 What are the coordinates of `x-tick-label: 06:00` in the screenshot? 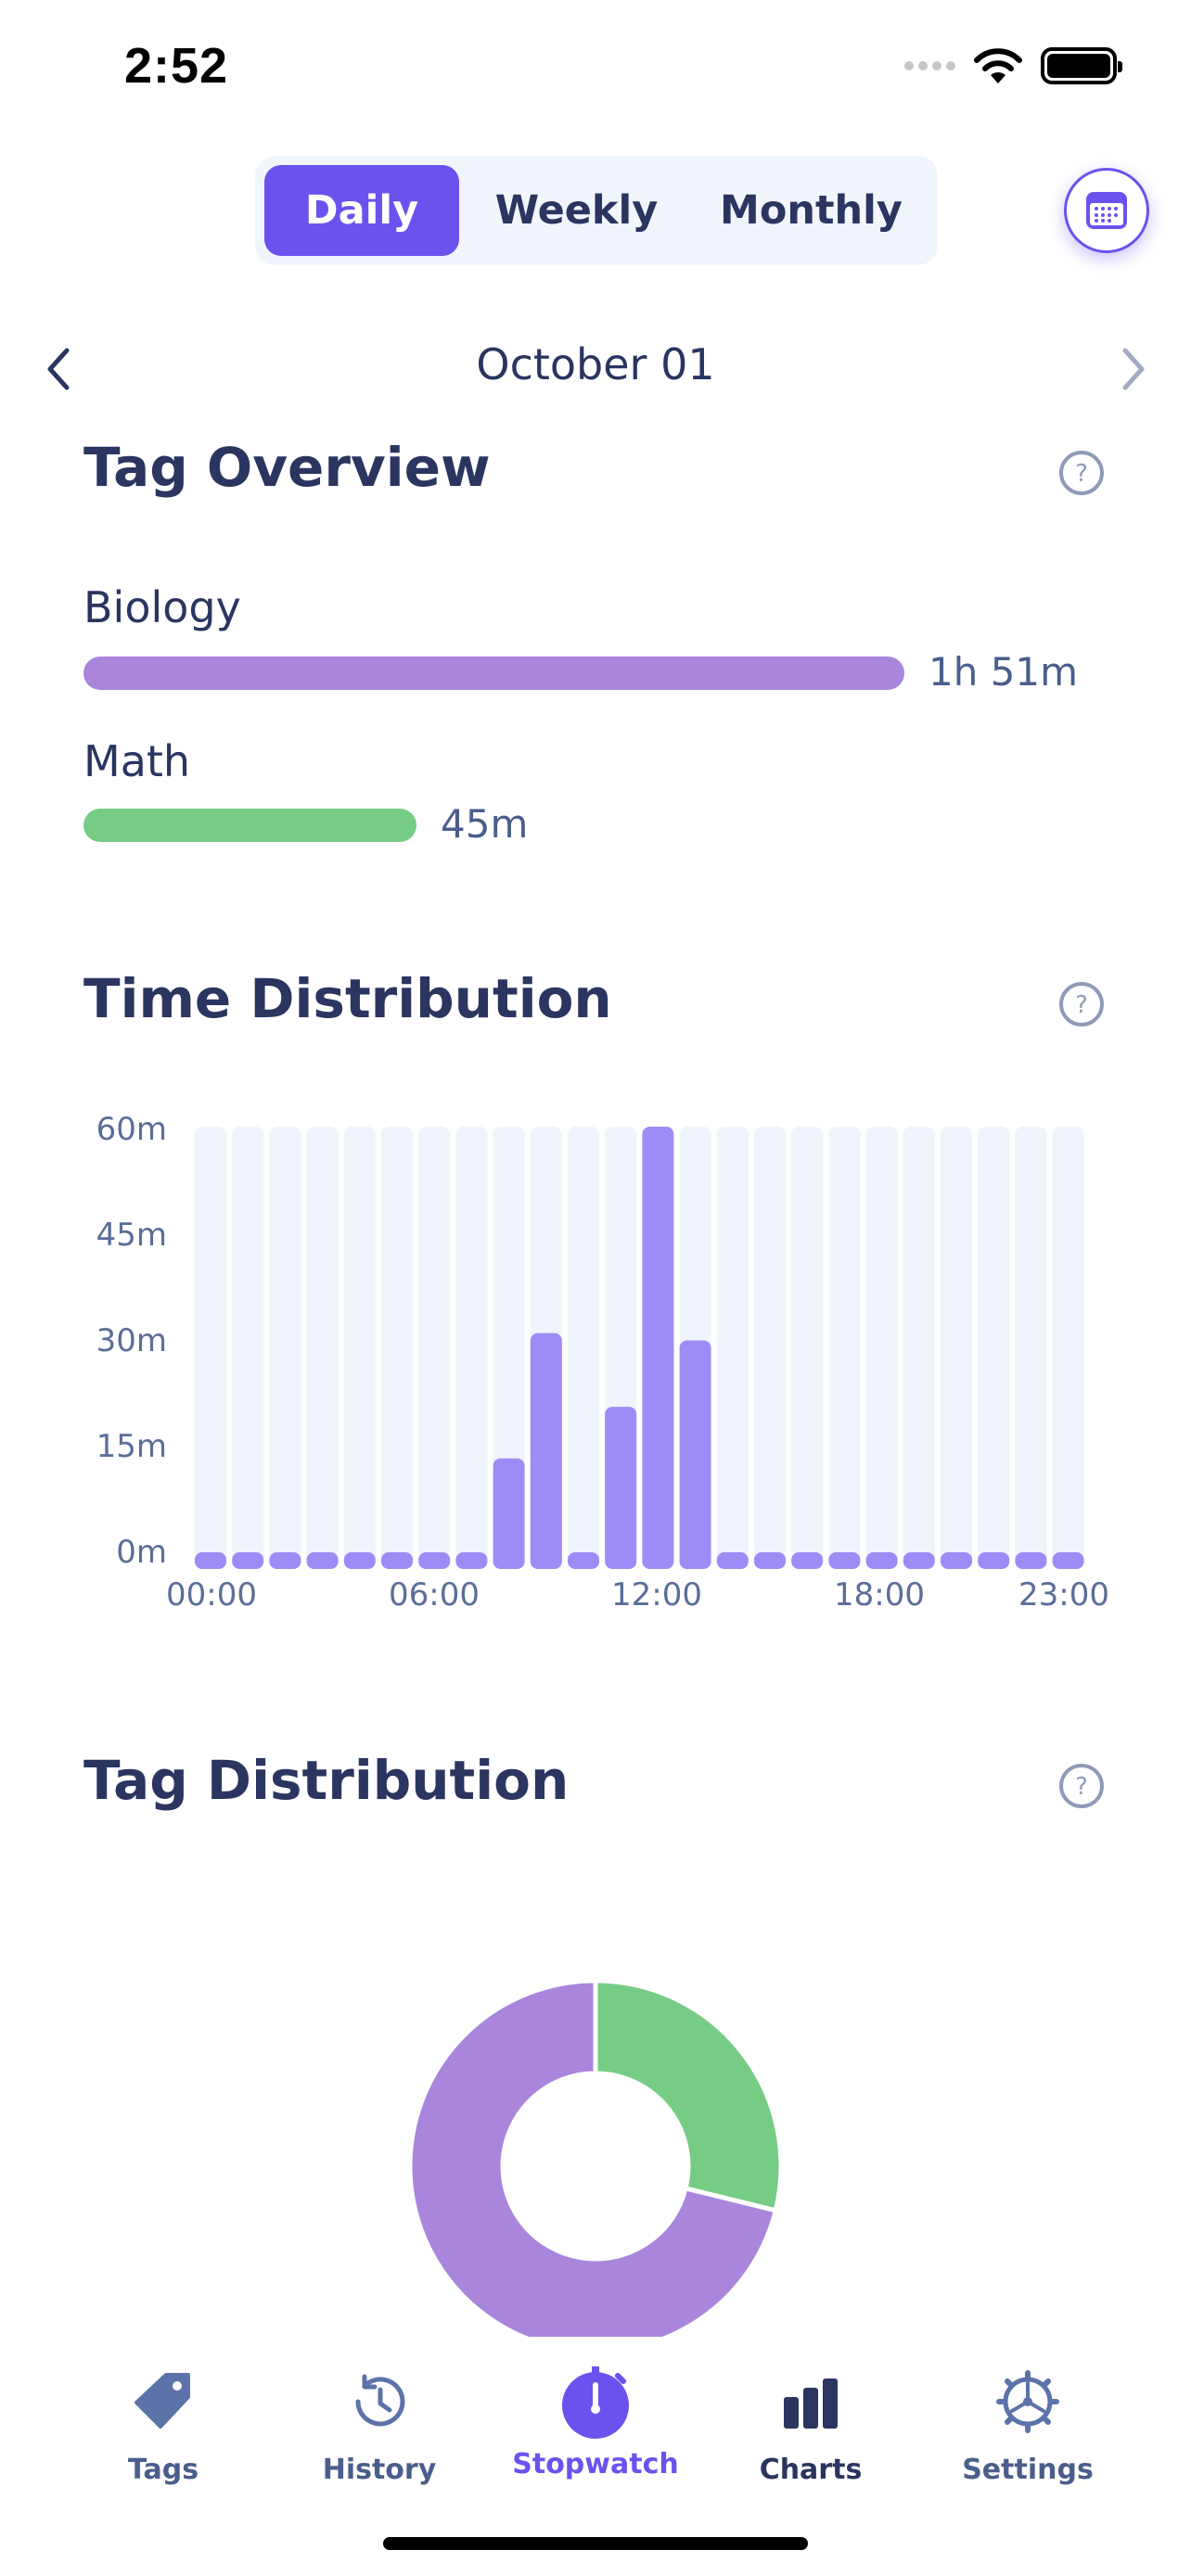 It's located at (434, 1594).